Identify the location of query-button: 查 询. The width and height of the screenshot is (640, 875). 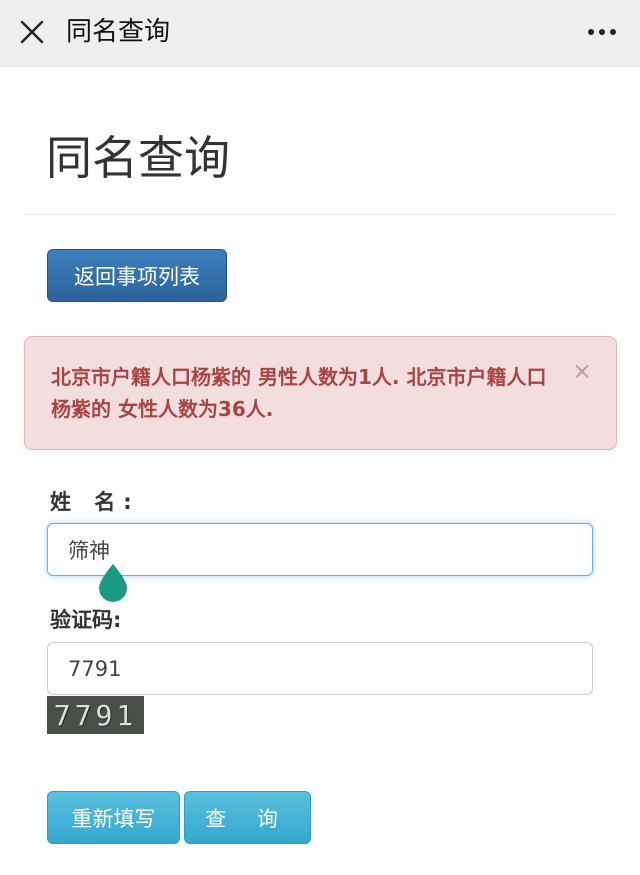
(247, 817).